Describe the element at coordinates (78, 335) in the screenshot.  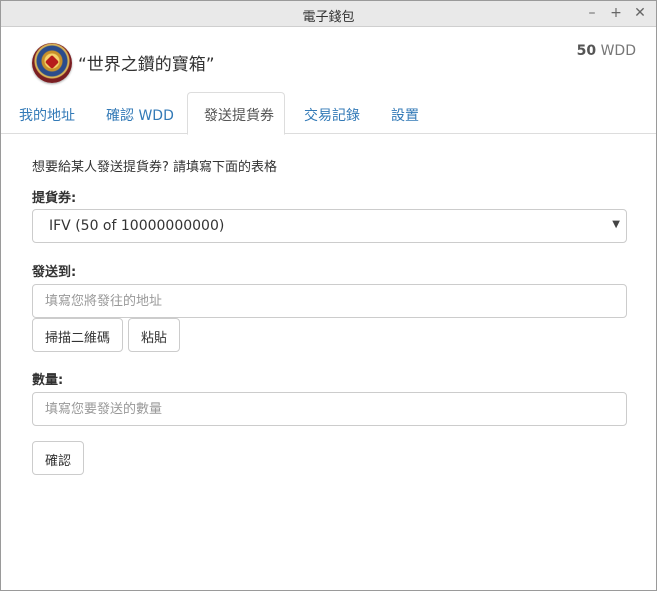
I see `scan-qr-button: 掃描二維碼` at that location.